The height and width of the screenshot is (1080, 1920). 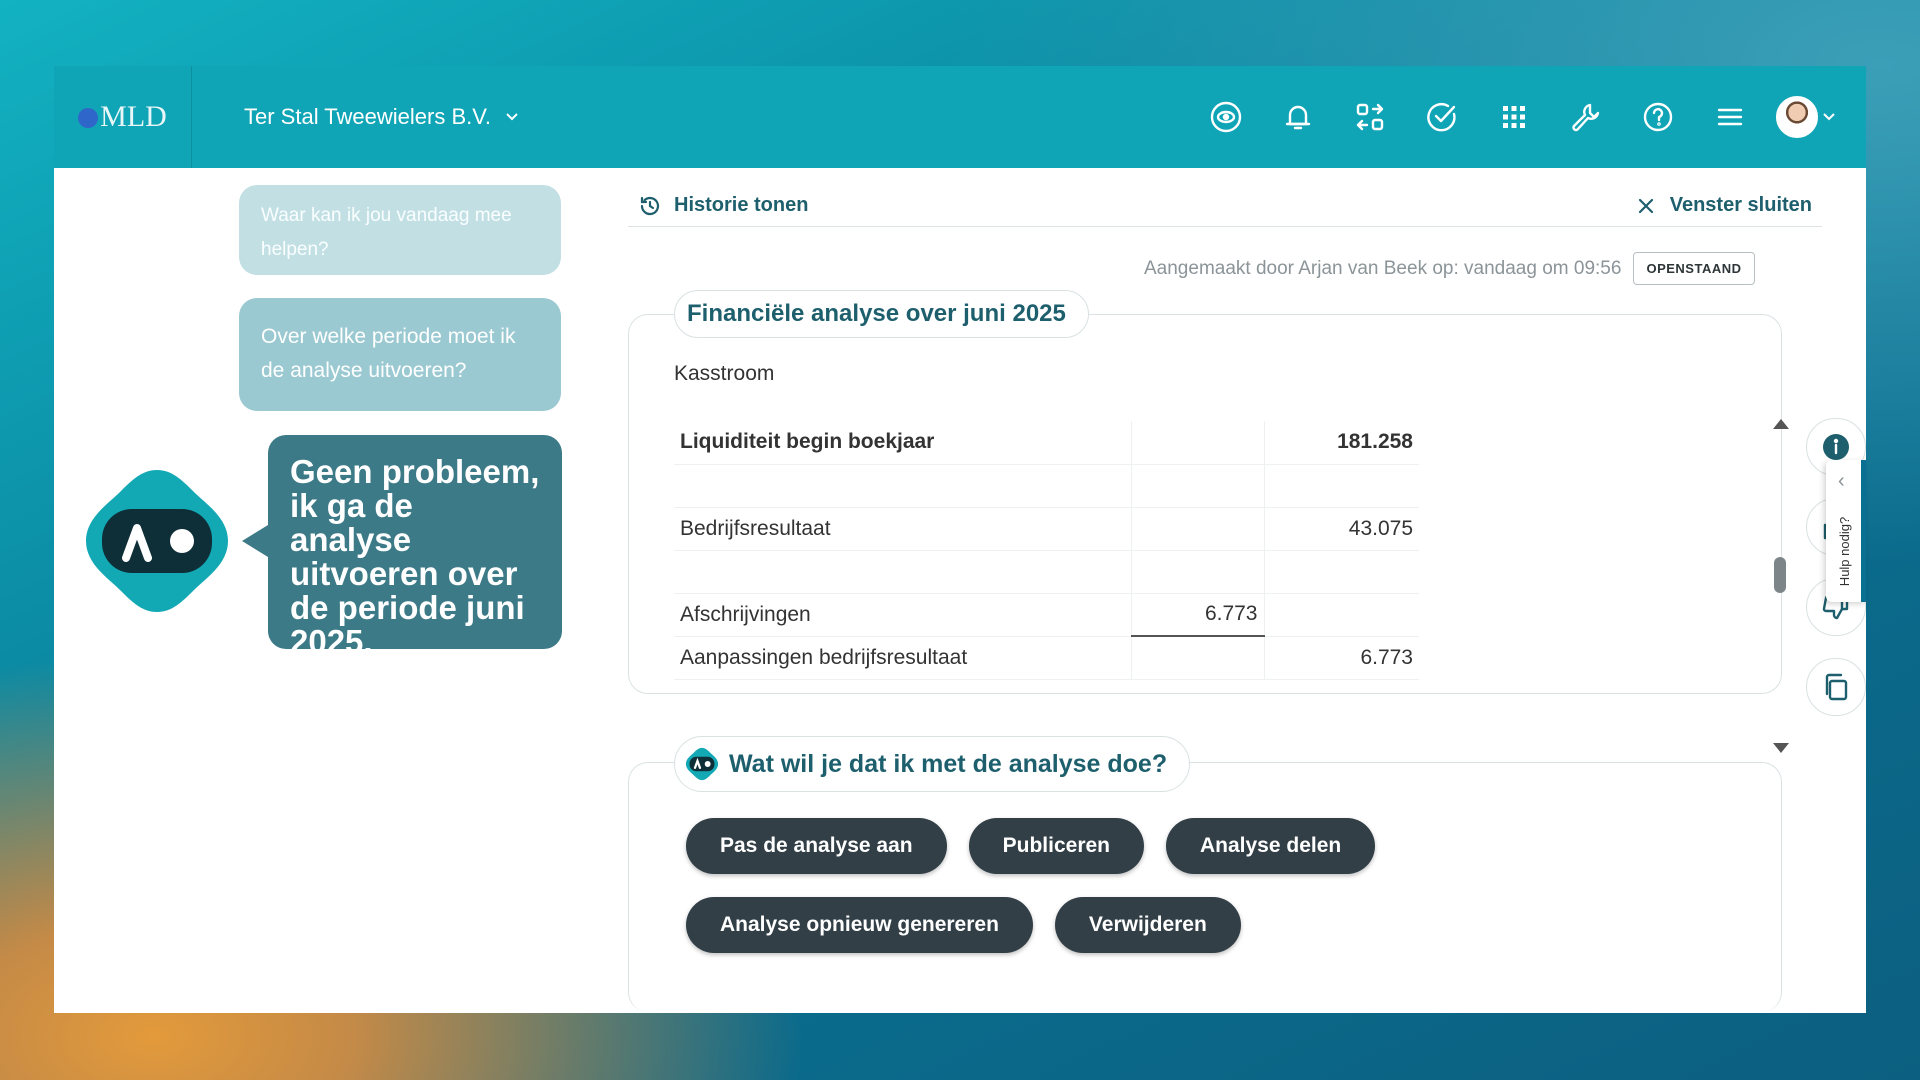 What do you see at coordinates (1730, 117) in the screenshot?
I see `menu-icon` at bounding box center [1730, 117].